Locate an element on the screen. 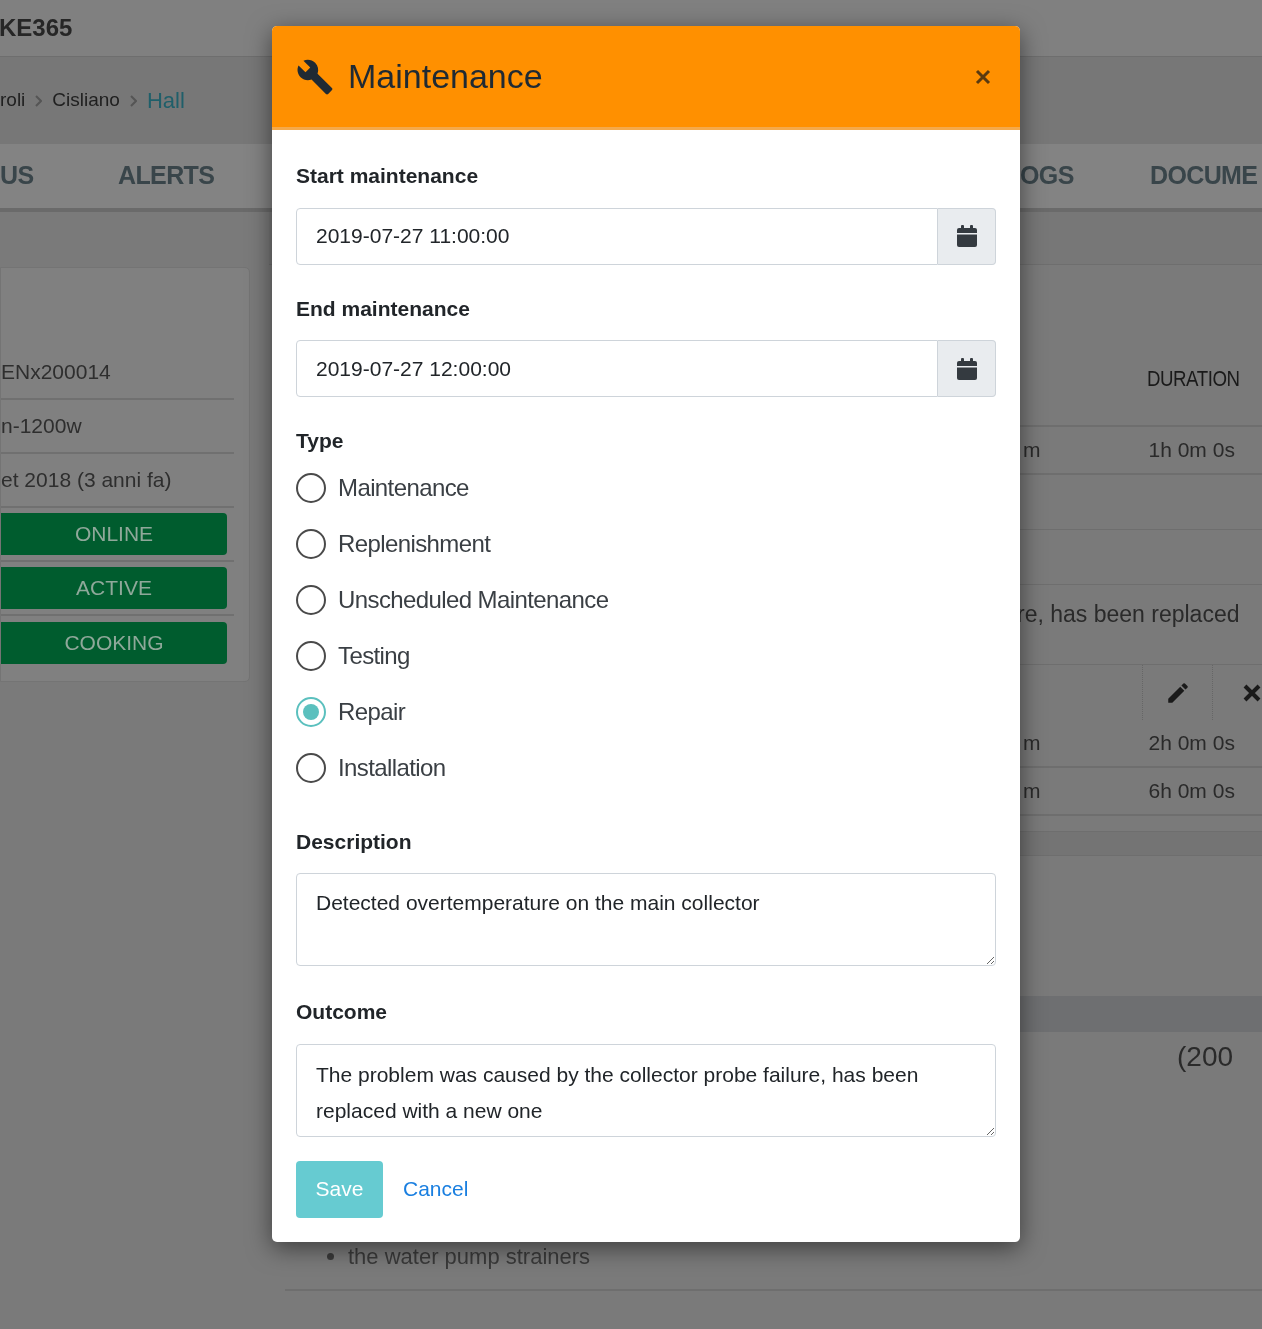 The image size is (1262, 1329). radio-label: Installation is located at coordinates (392, 768).